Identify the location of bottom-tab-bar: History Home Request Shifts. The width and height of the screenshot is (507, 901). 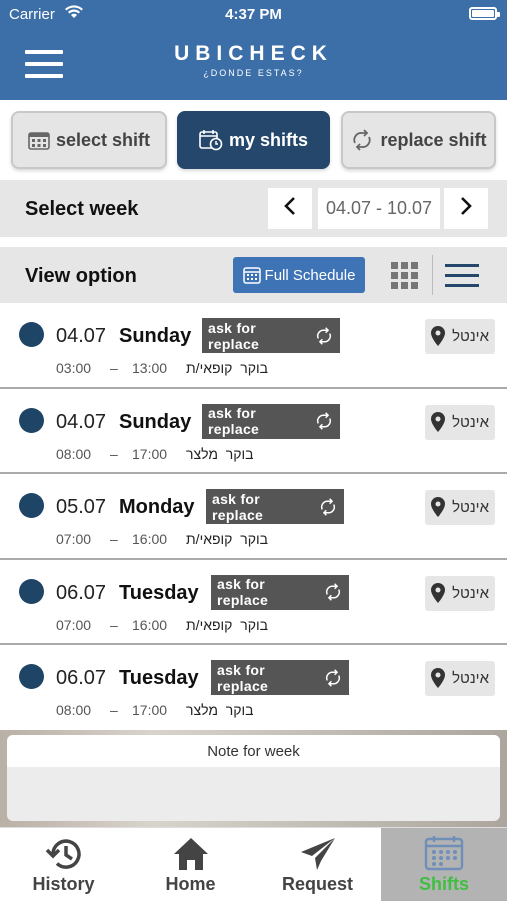
(253, 864).